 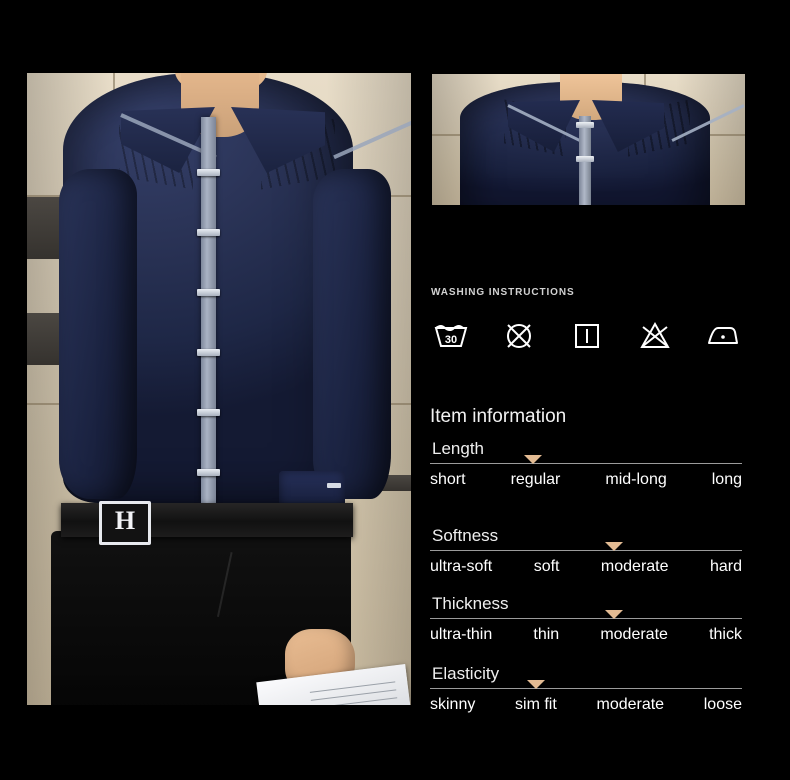 I want to click on spec-options: skinny sim fit moderate loose, so click(x=586, y=701).